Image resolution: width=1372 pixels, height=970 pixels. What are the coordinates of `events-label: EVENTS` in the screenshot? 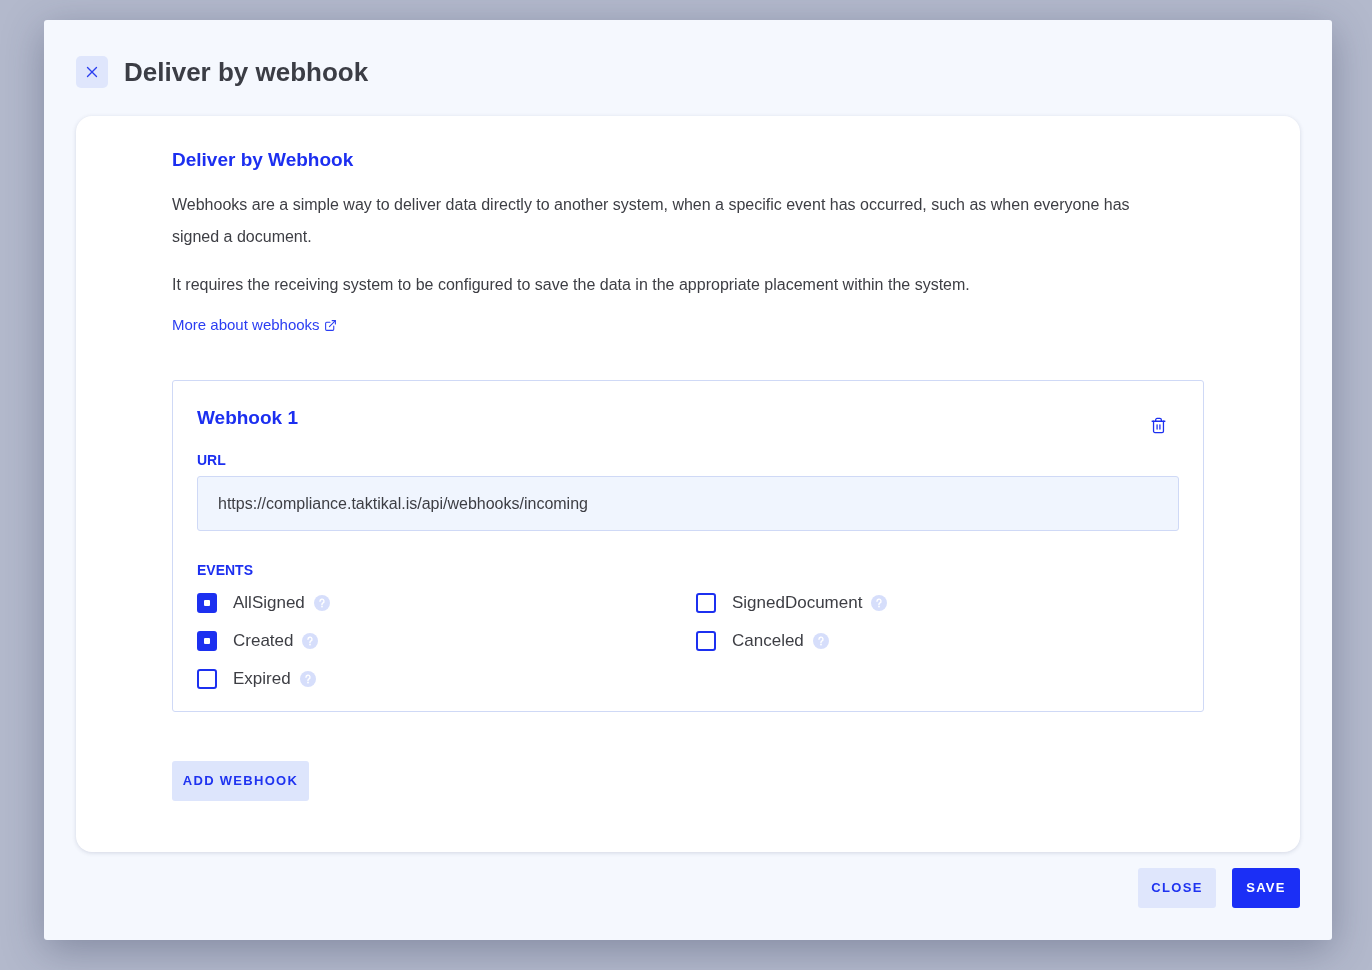 It's located at (225, 570).